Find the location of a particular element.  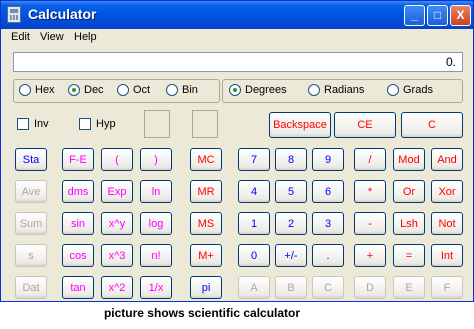

key-plusminusminus-button: +/- is located at coordinates (291, 255).